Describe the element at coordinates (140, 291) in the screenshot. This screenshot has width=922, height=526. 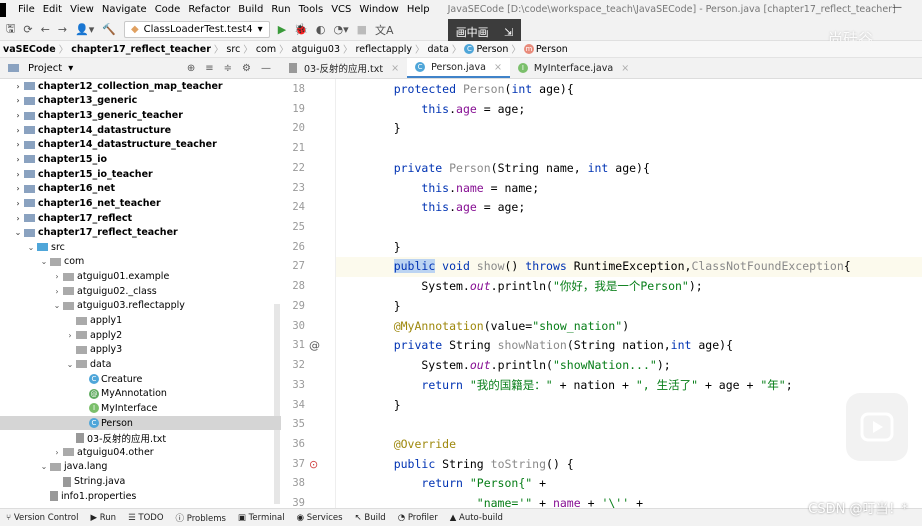
I see `tree-item: › atguigu02._class` at that location.